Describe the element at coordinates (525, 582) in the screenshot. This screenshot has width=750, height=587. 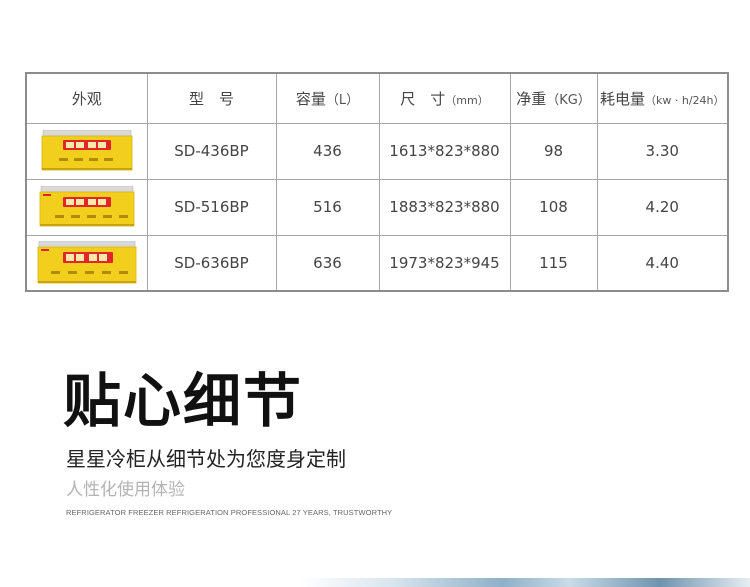
I see `bottom-image-strip` at that location.